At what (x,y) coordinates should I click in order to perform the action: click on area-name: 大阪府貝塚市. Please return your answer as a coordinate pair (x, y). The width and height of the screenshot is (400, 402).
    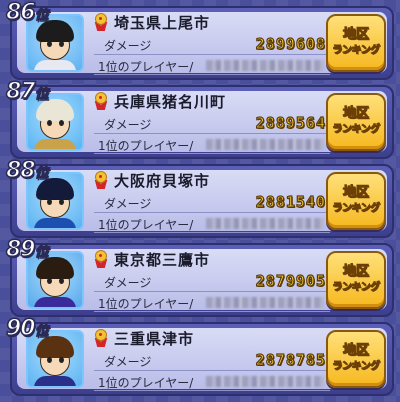
    Looking at the image, I should click on (162, 180).